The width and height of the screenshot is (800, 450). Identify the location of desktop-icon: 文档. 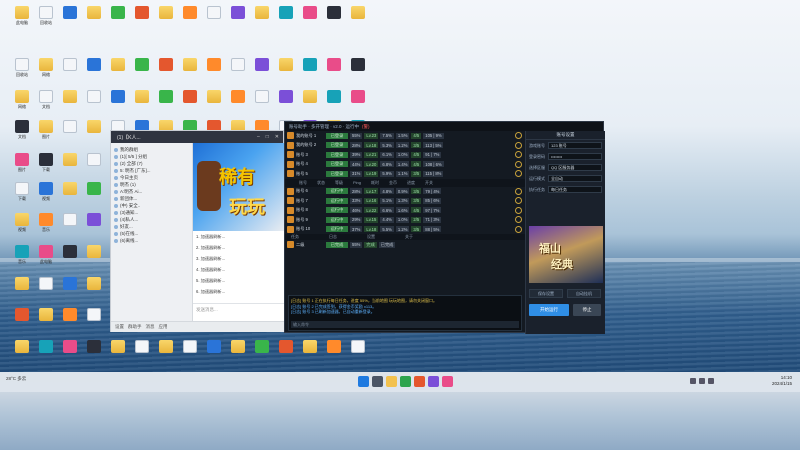
(22, 133).